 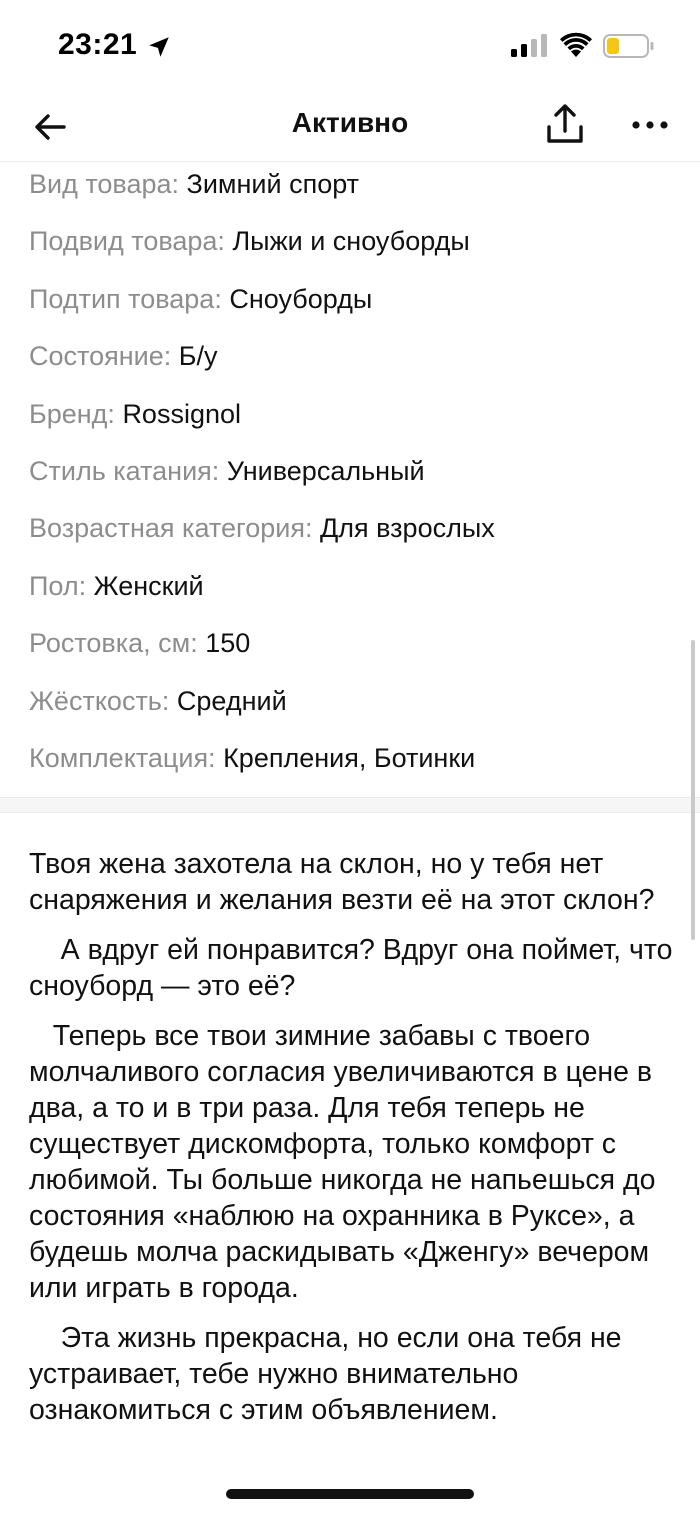 What do you see at coordinates (181, 413) in the screenshot?
I see `attribute-value: Rossignol` at bounding box center [181, 413].